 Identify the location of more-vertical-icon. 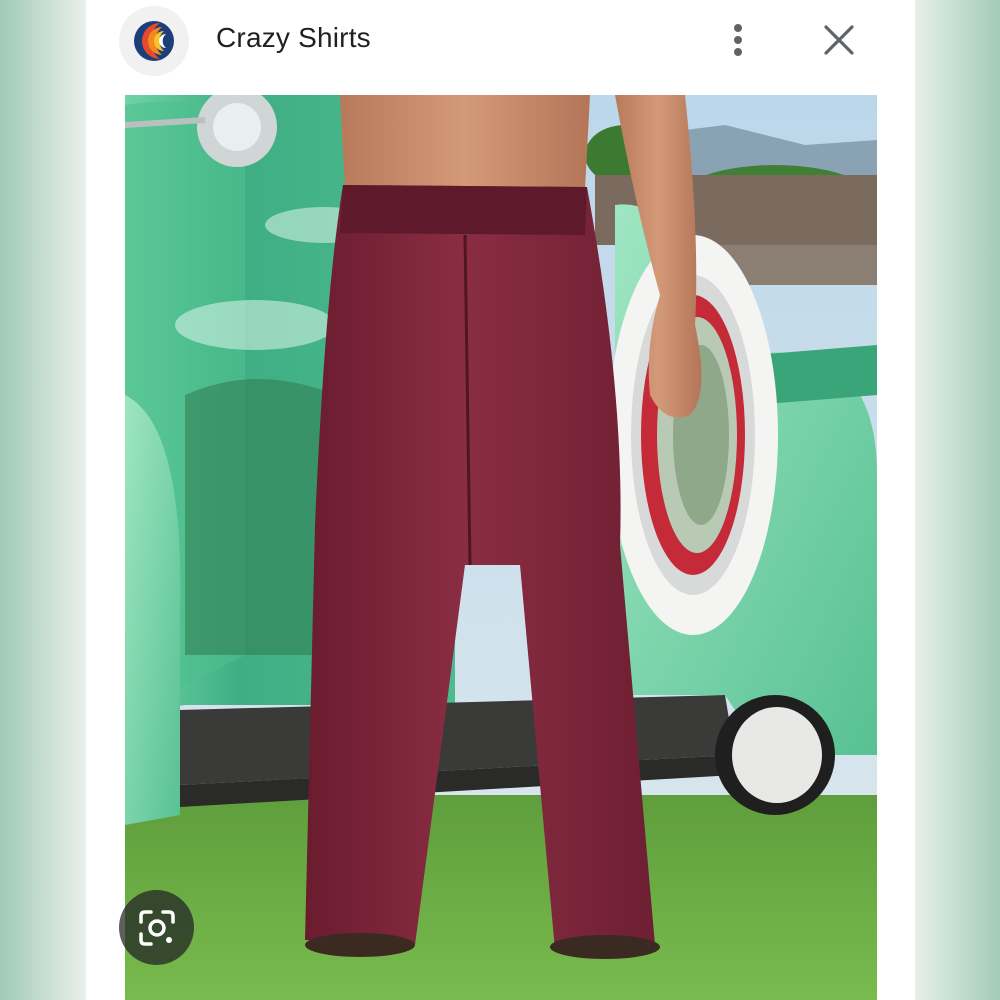
(738, 40).